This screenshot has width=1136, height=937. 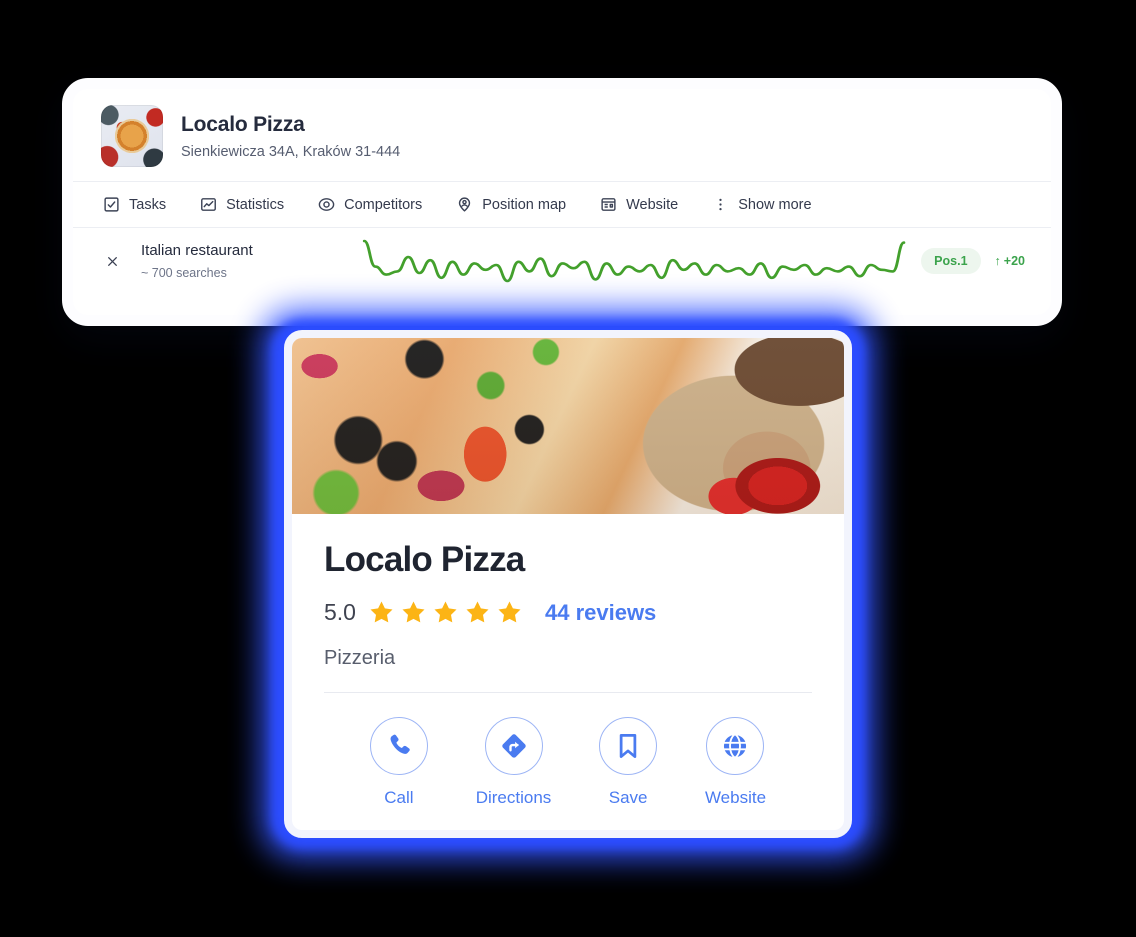 What do you see at coordinates (568, 426) in the screenshot?
I see `pizza-photo-icon` at bounding box center [568, 426].